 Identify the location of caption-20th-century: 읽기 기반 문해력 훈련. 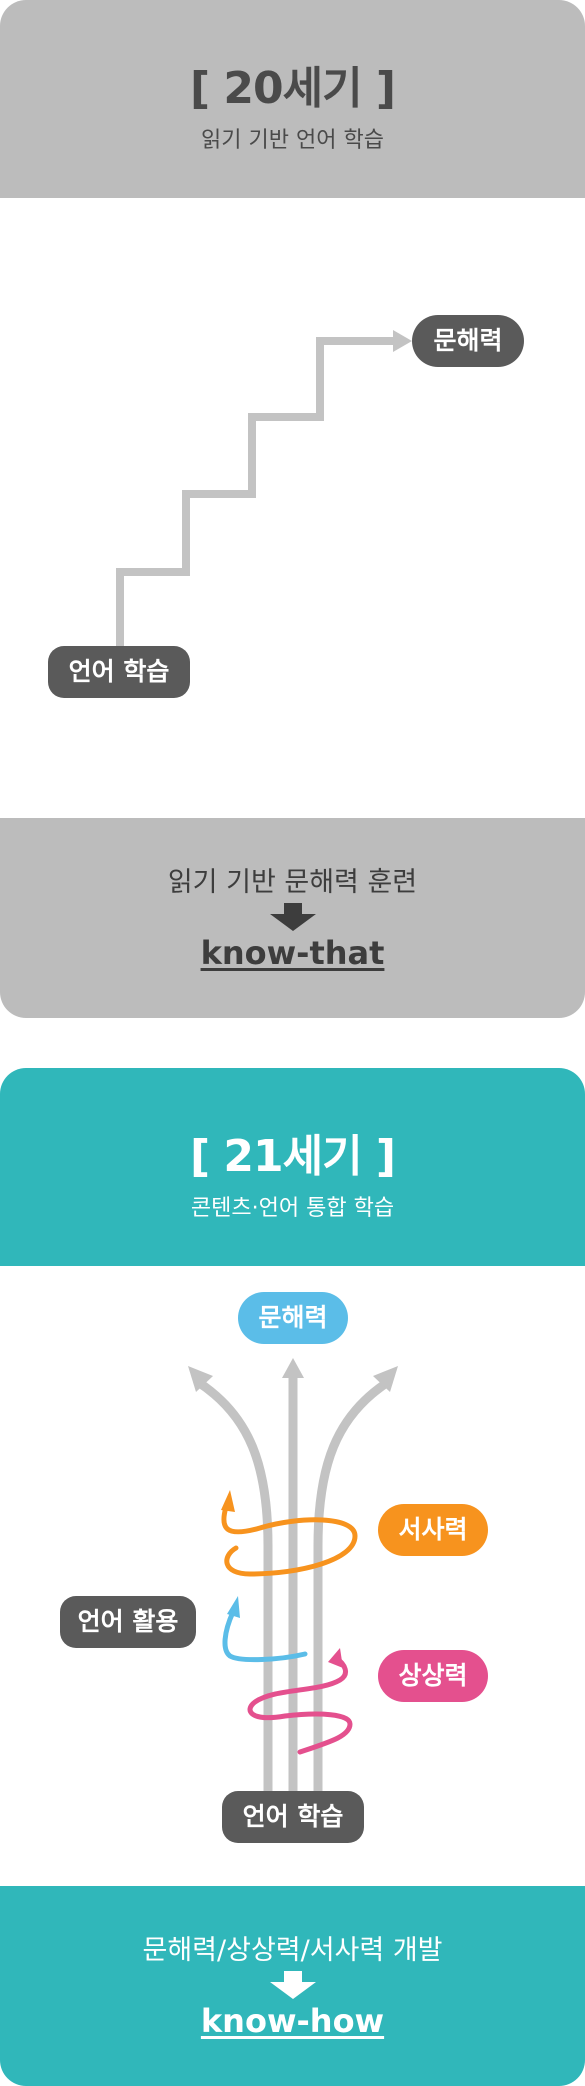
(292, 882).